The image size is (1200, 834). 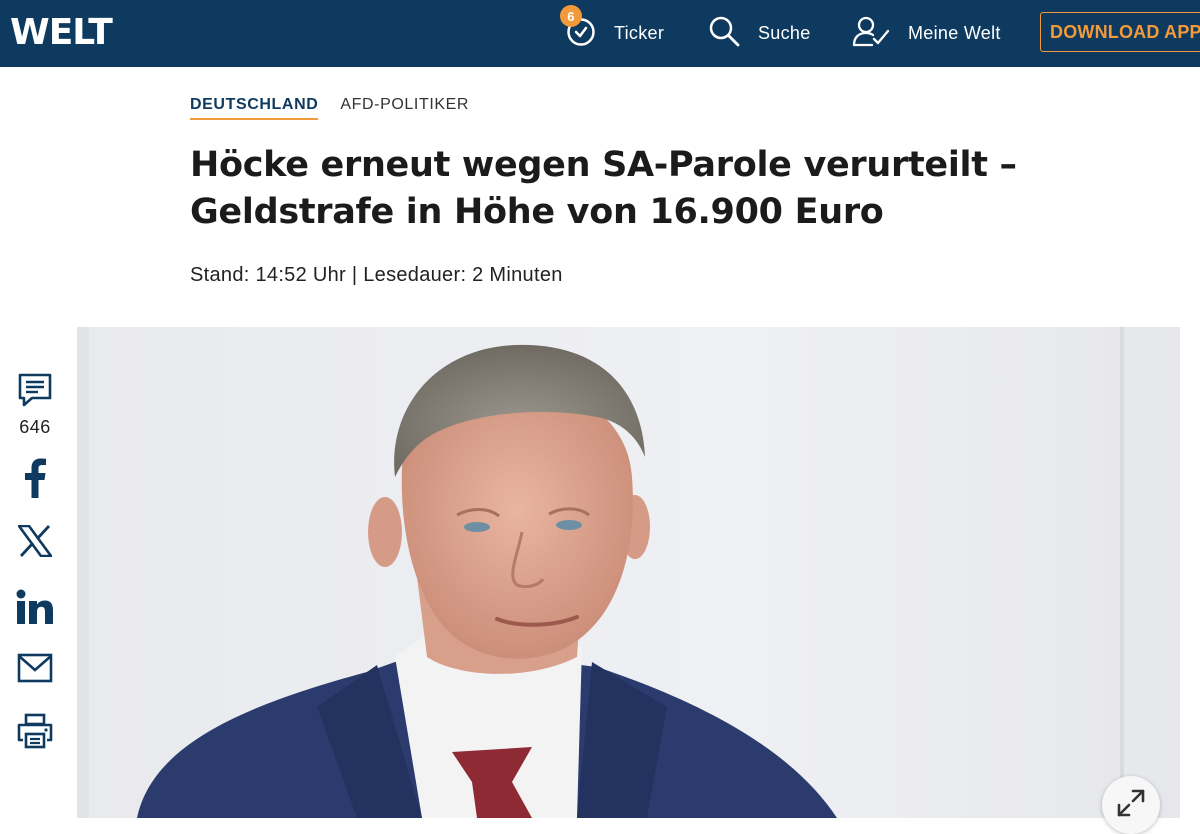 I want to click on clock-icon: 6, so click(x=578, y=28).